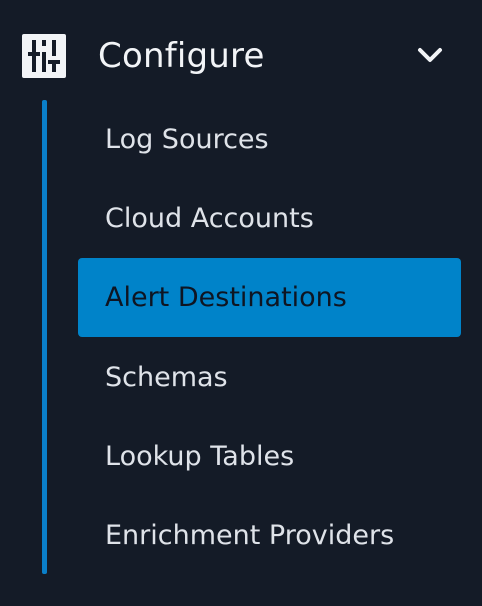 The height and width of the screenshot is (606, 482). I want to click on nav-item-label: Schemas, so click(166, 377).